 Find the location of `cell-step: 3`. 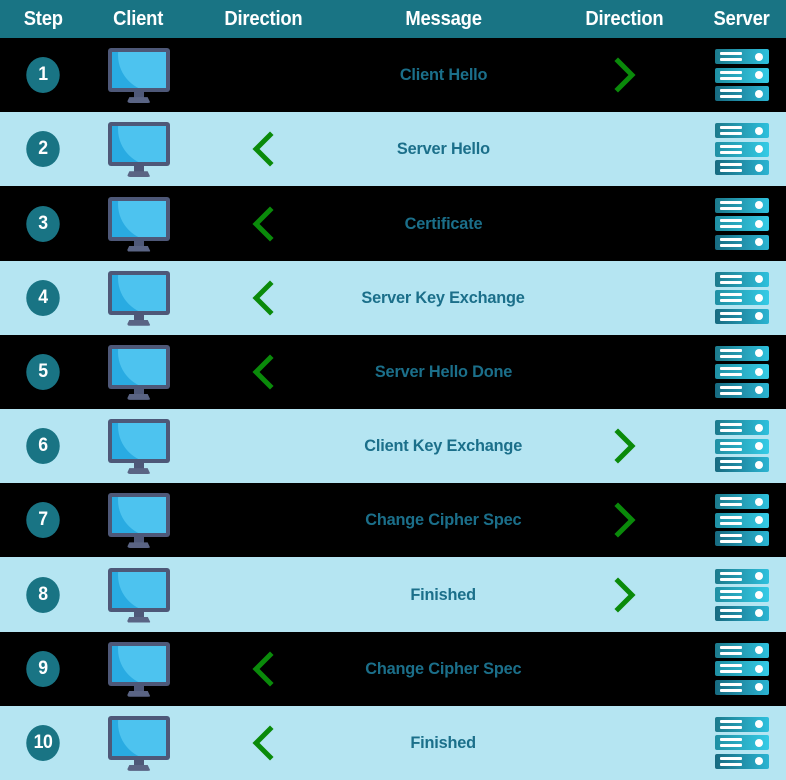

cell-step: 3 is located at coordinates (43, 223).